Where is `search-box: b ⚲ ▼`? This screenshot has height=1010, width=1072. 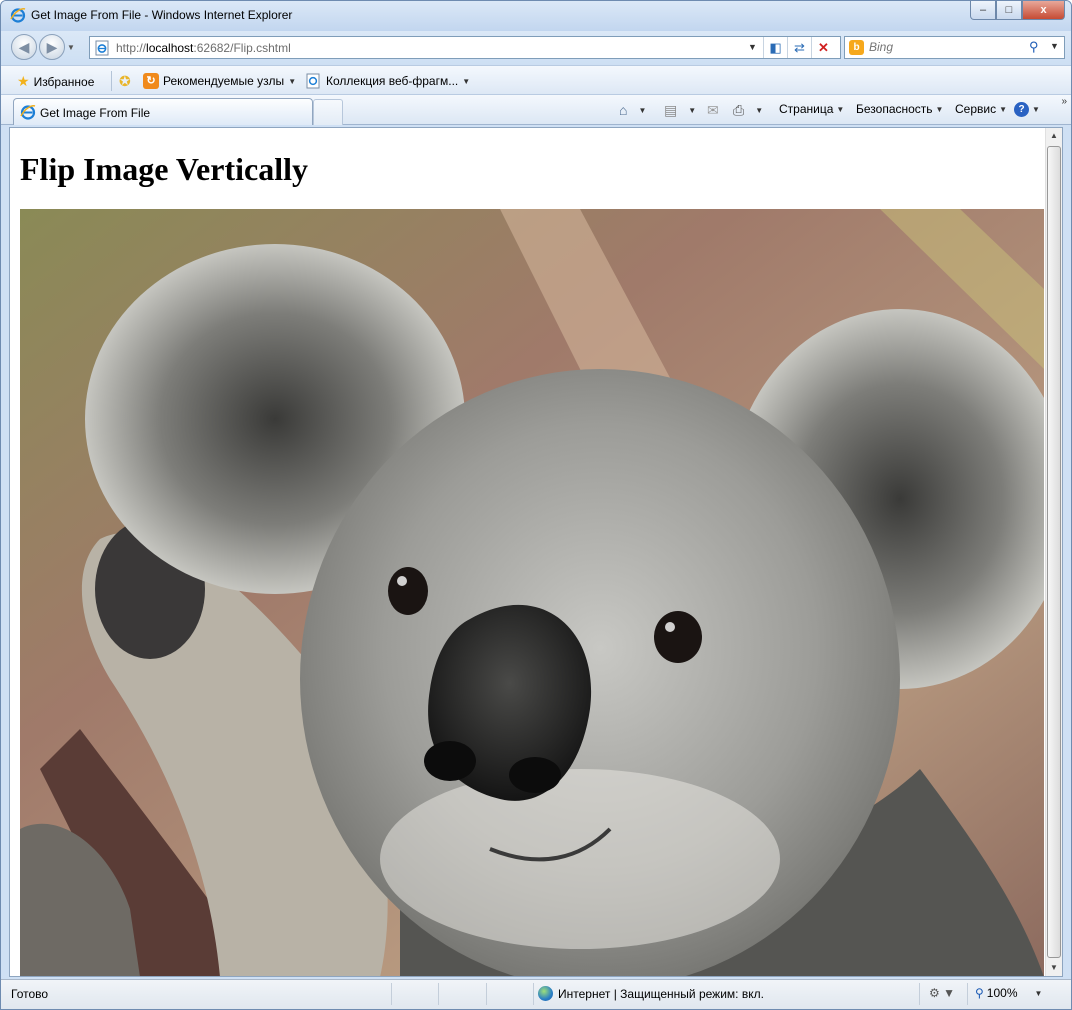 search-box: b ⚲ ▼ is located at coordinates (954, 47).